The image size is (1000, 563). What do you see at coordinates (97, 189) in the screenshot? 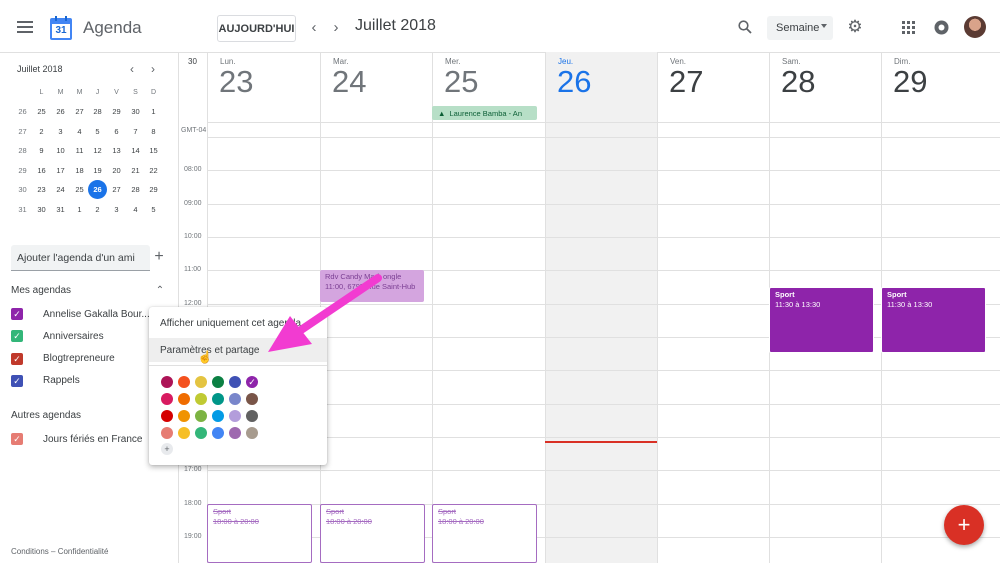
I see `mini-day-today: 26` at bounding box center [97, 189].